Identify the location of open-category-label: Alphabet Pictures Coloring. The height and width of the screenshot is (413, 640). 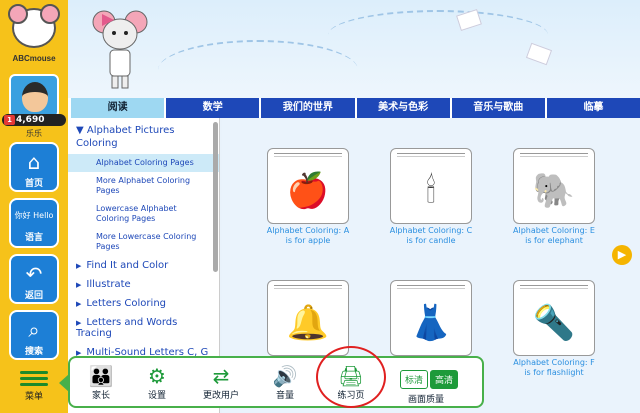
(125, 137).